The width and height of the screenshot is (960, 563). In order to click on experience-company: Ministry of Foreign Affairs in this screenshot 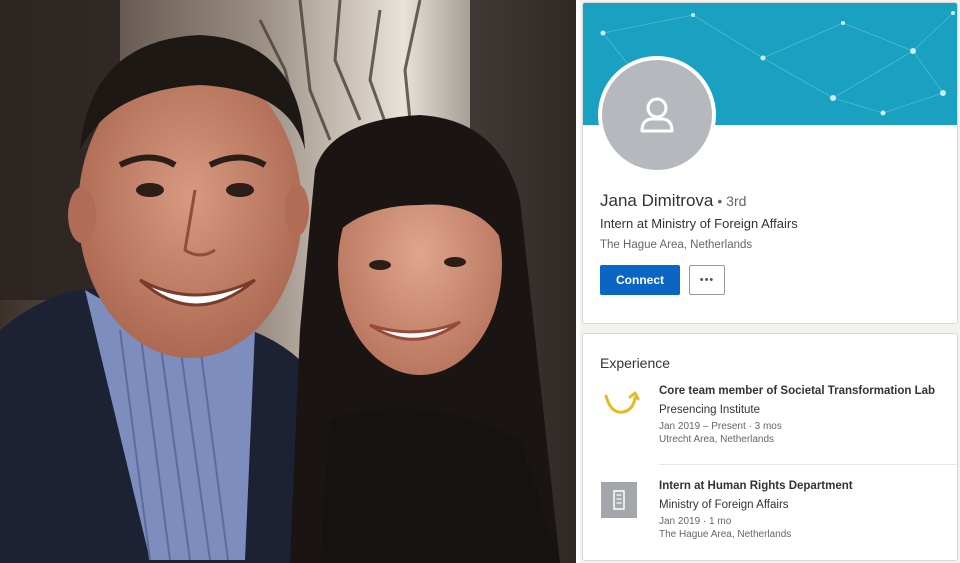, I will do `click(756, 505)`.